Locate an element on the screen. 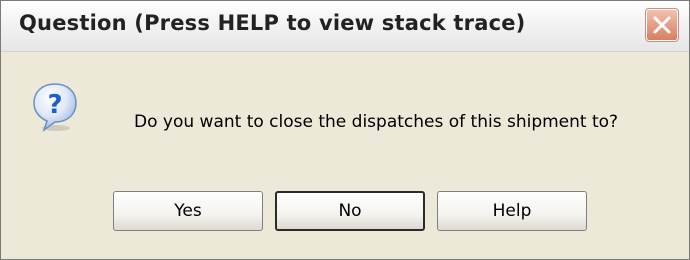  question-icon: ? is located at coordinates (55, 107).